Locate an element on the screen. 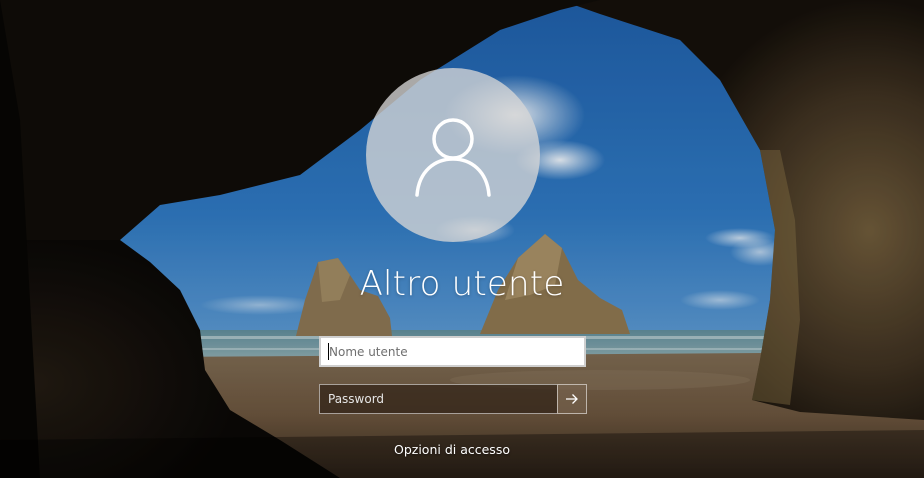  text-caret is located at coordinates (328, 351).